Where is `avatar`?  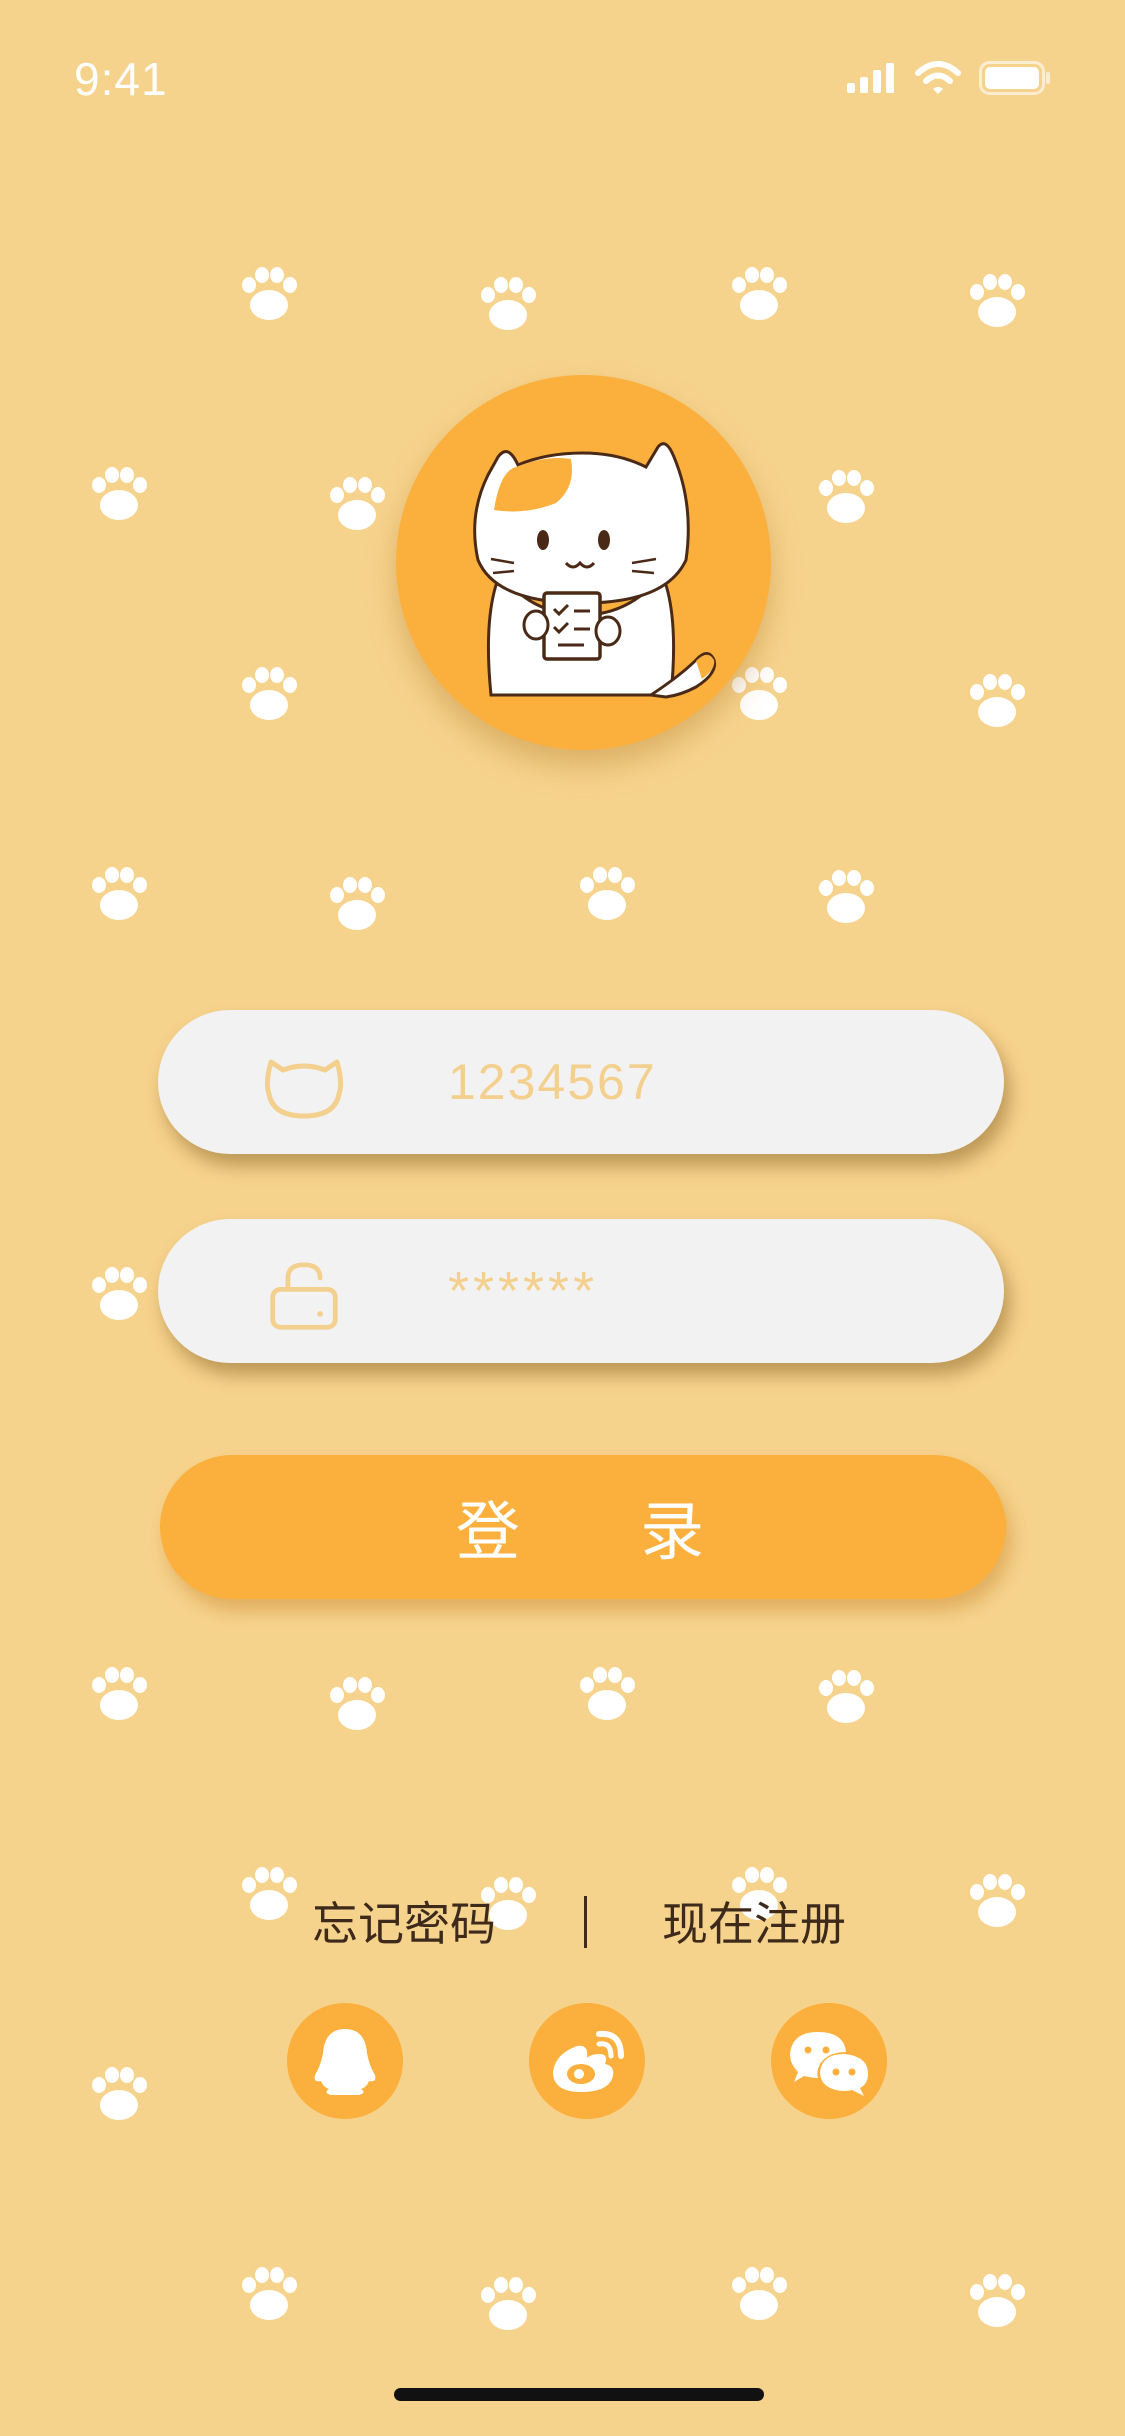
avatar is located at coordinates (583, 562).